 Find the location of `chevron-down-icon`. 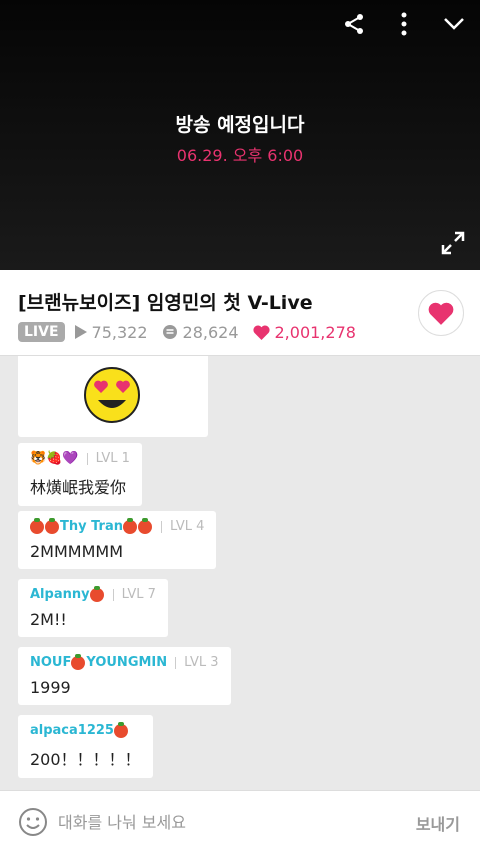

chevron-down-icon is located at coordinates (454, 24).